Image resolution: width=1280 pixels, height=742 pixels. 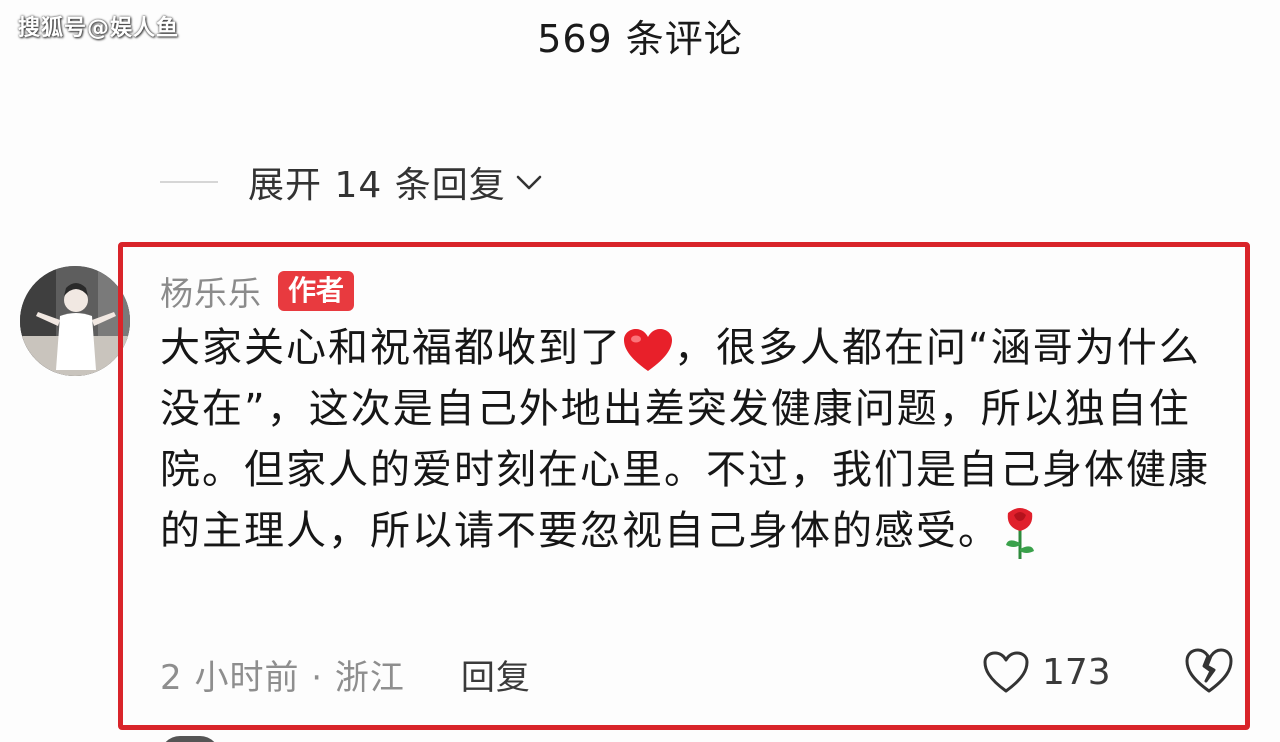 I want to click on author-name: 杨乐乐, so click(x=211, y=291).